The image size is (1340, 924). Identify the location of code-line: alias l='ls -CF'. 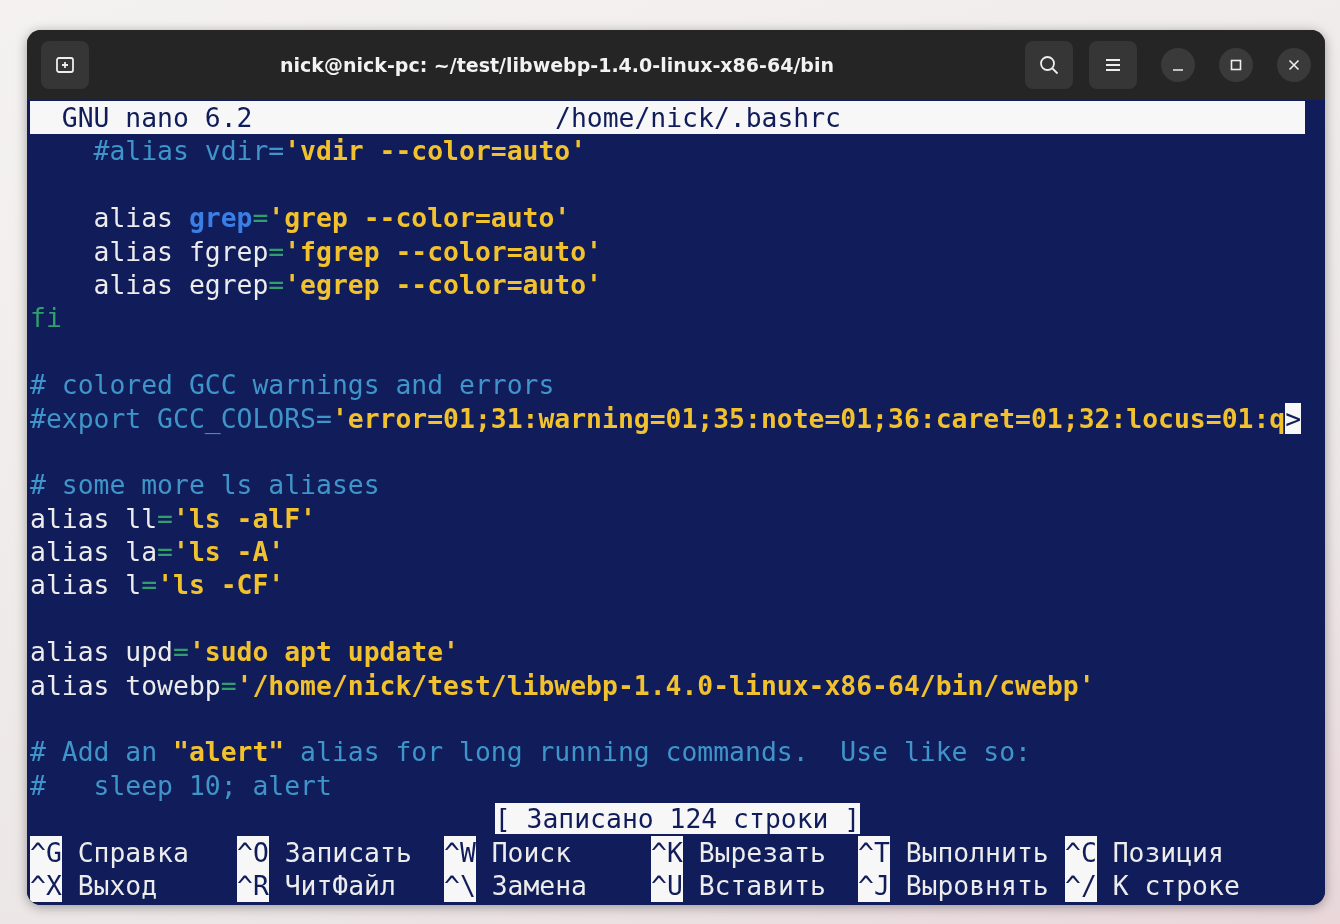
(158, 585).